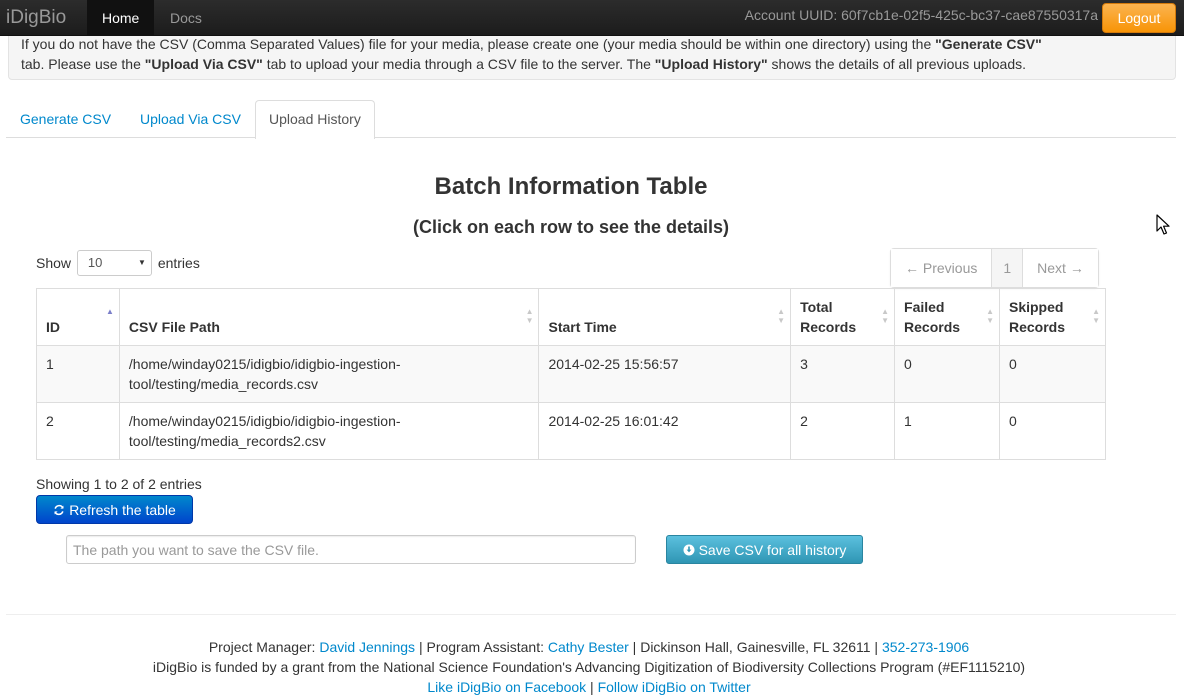  What do you see at coordinates (121, 18) in the screenshot?
I see `nav-home: Home` at bounding box center [121, 18].